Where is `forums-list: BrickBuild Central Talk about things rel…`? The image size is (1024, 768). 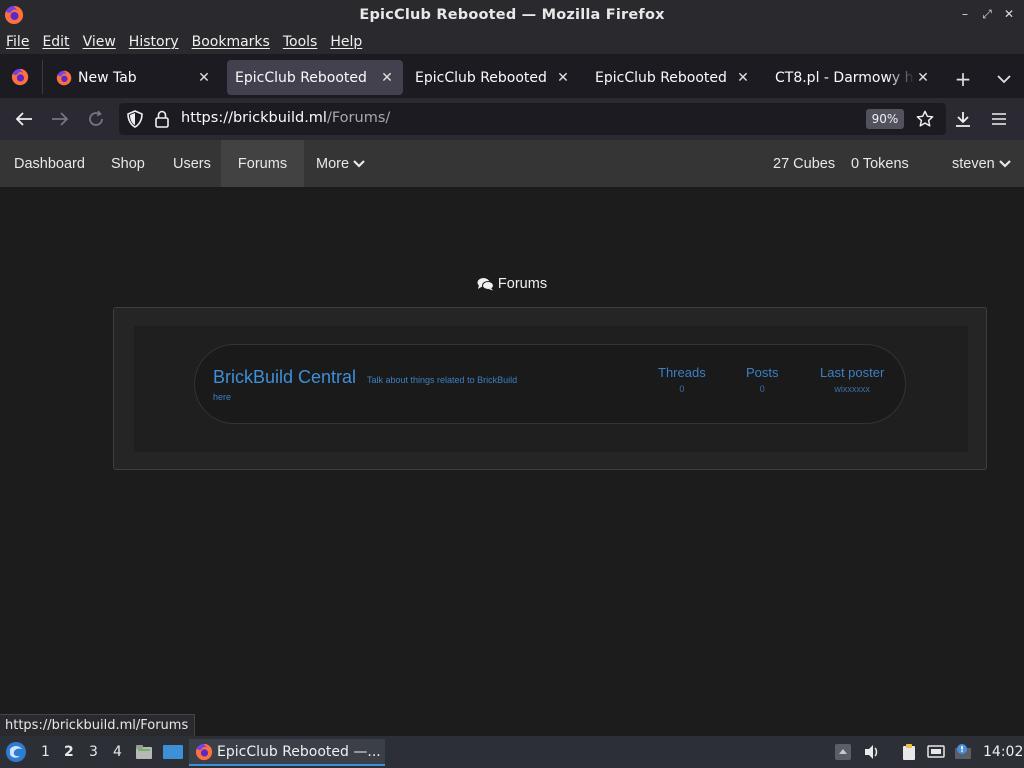 forums-list: BrickBuild Central Talk about things rel… is located at coordinates (551, 389).